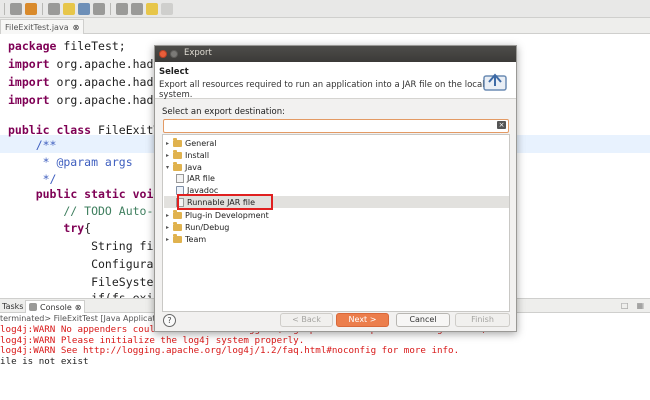 The width and height of the screenshot is (650, 400). I want to click on tab-console: Console ⊗, so click(55, 306).